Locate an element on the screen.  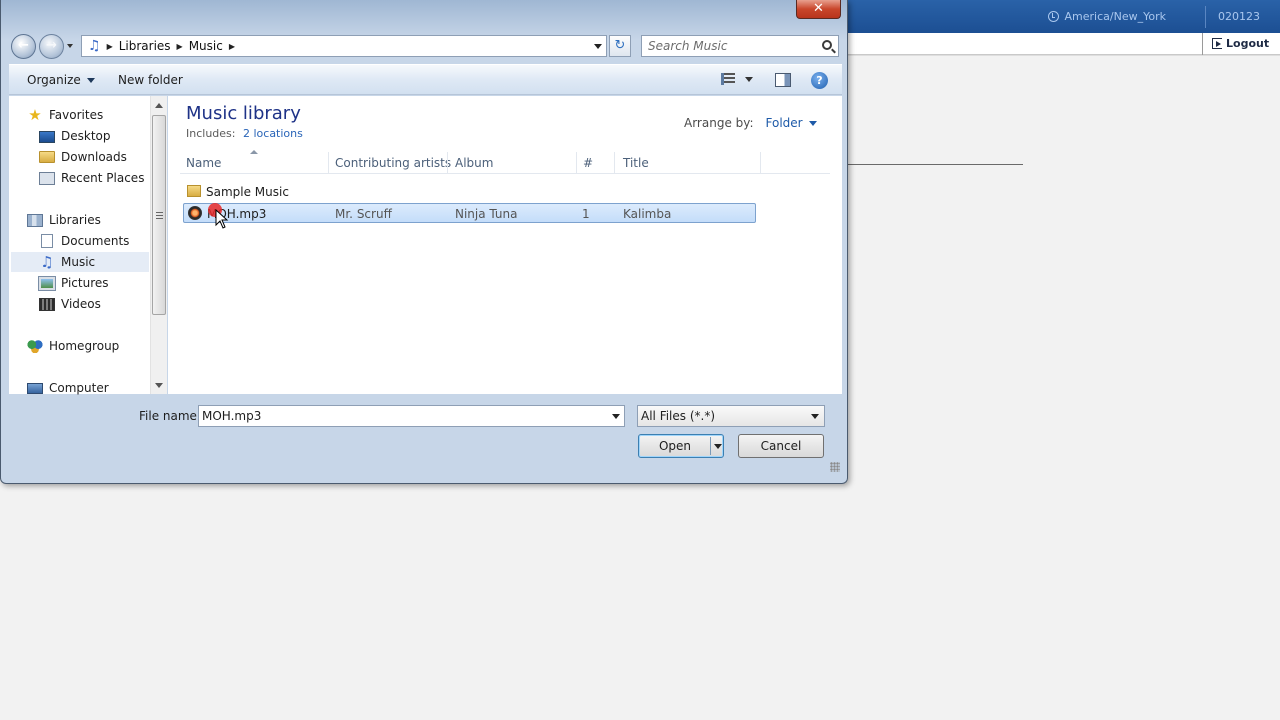
scroll-up-icon is located at coordinates (159, 105).